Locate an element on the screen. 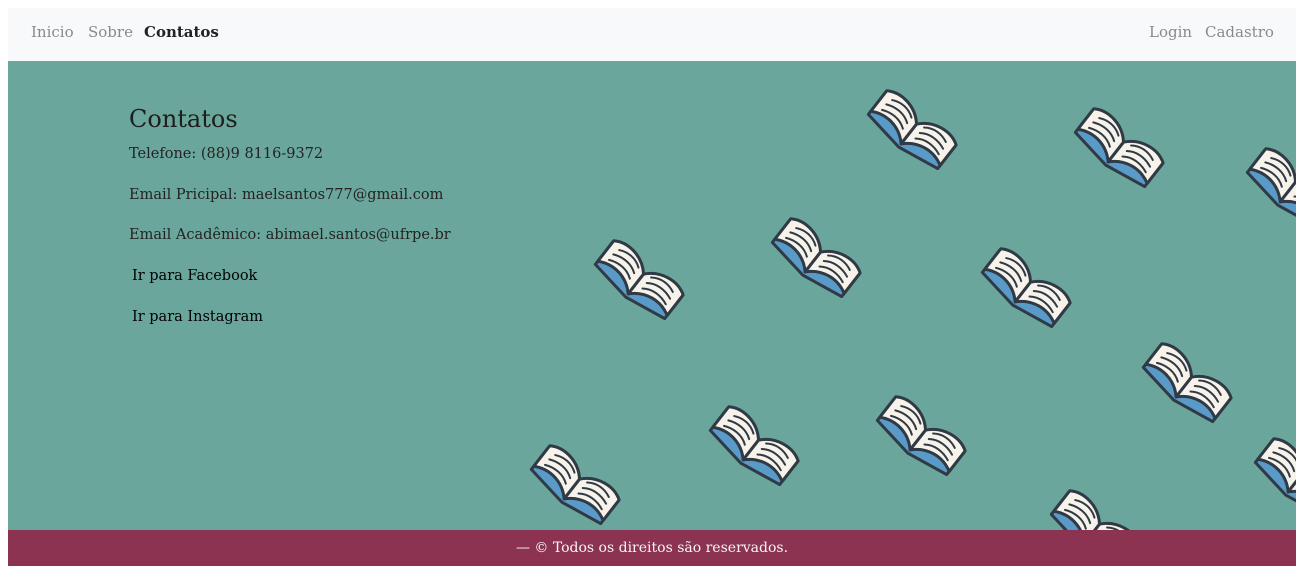  nav-link-cadastro: Cadastro is located at coordinates (1239, 32).